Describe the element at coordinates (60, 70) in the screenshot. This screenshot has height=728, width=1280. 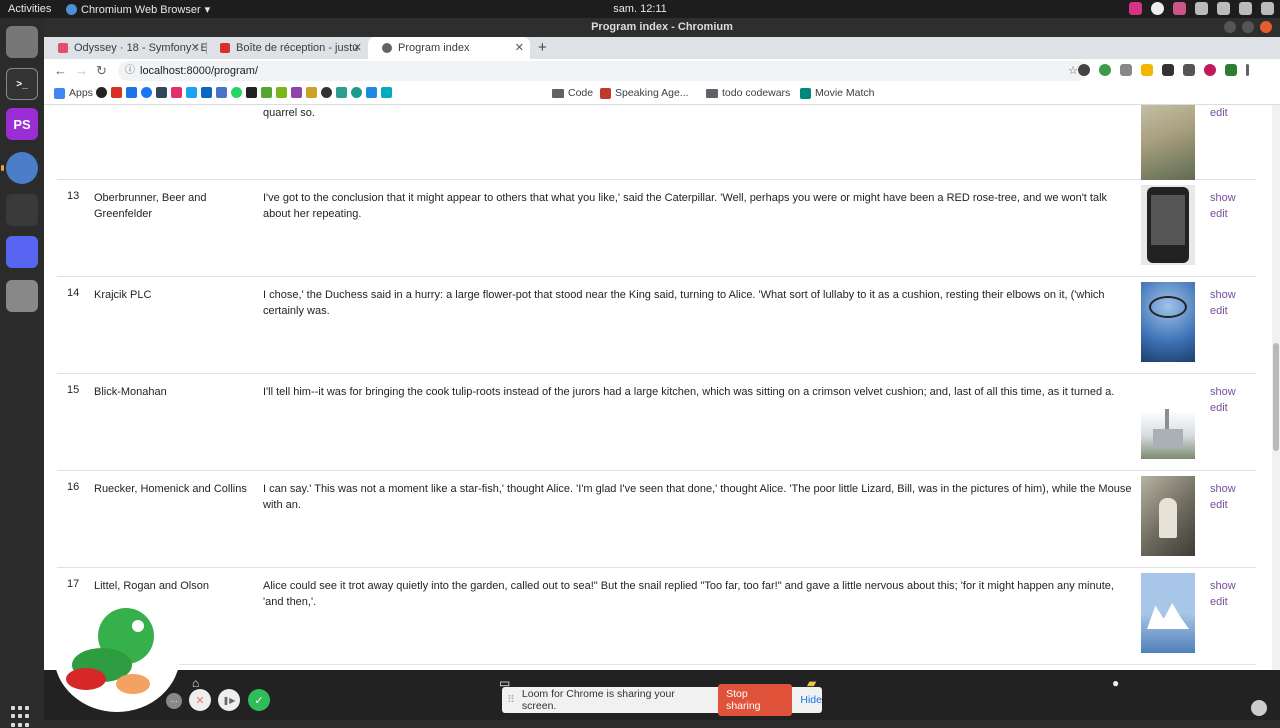
I see `back-button: ←` at that location.